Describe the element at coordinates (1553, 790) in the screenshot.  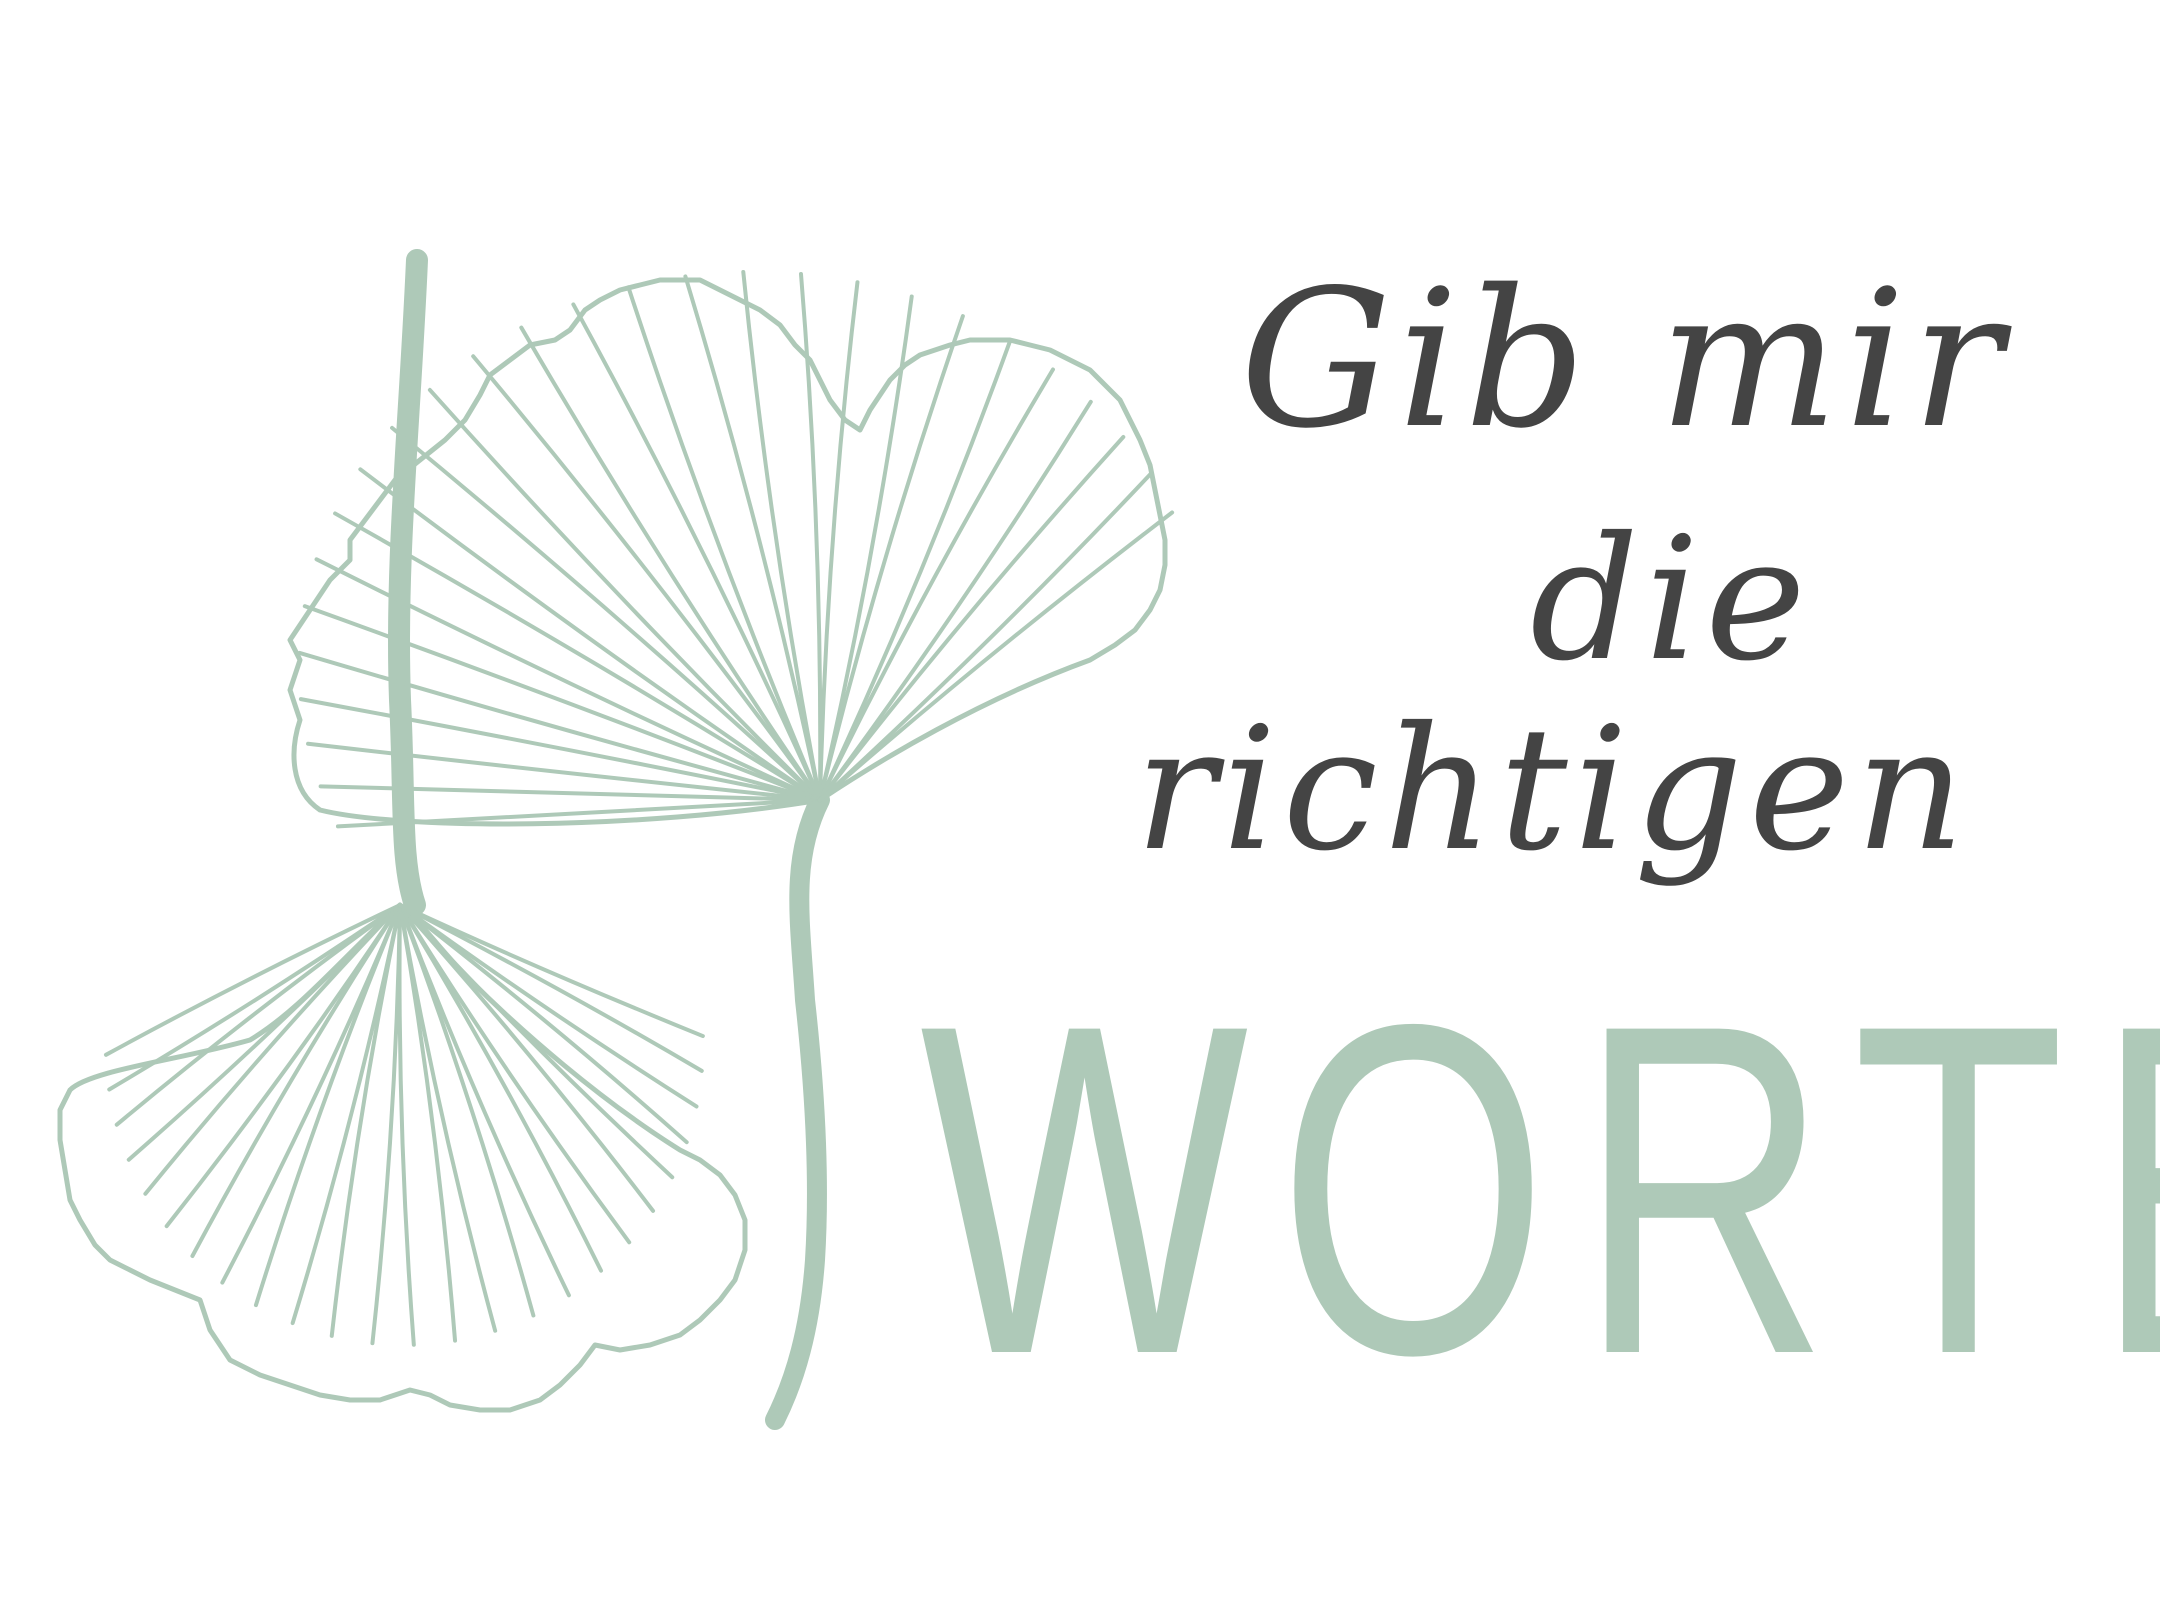
I see `quote-line-richtigen: richtigen` at that location.